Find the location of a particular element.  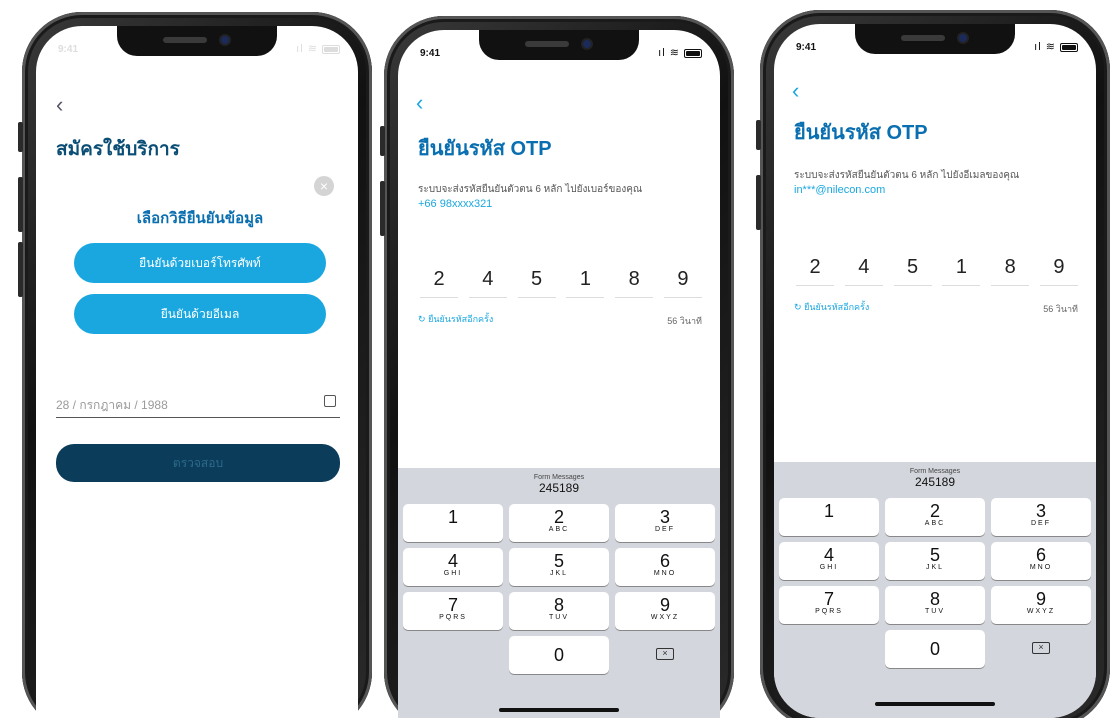

keypad: 1 2 ABC 3 DEF 4 GHI 5 JKL 6 MNO 7 PQRS 8 TUV 9 WXYZ 0 × is located at coordinates (935, 583).